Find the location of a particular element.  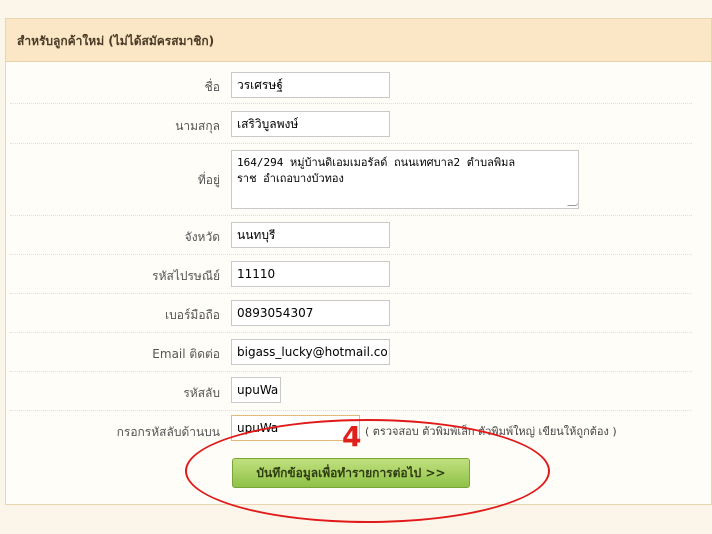

annotation-number: 4 is located at coordinates (352, 436).